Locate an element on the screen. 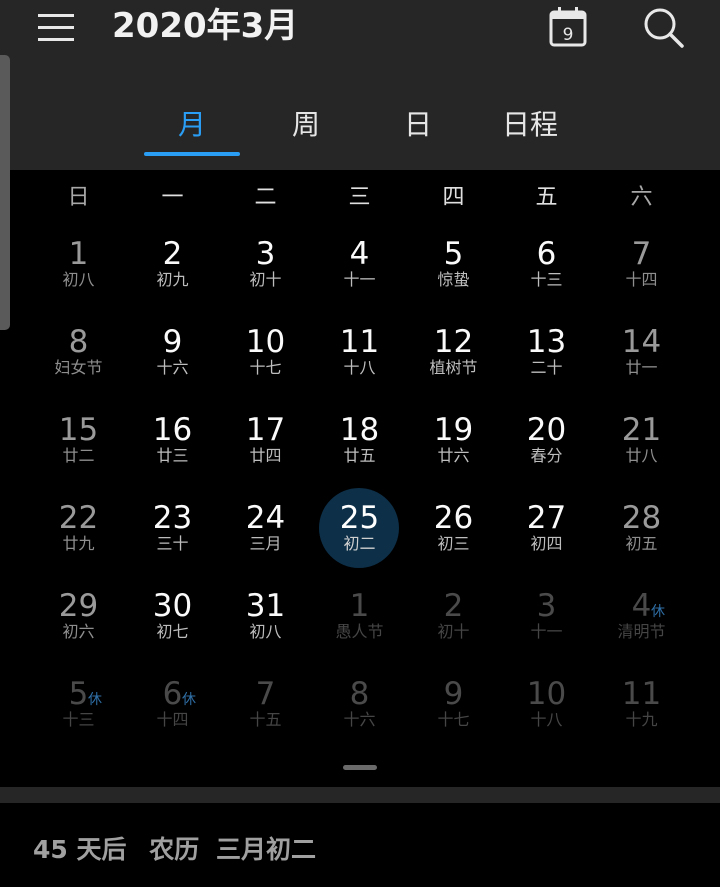 Image resolution: width=720 pixels, height=887 pixels. today-button: 9 is located at coordinates (569, 28).